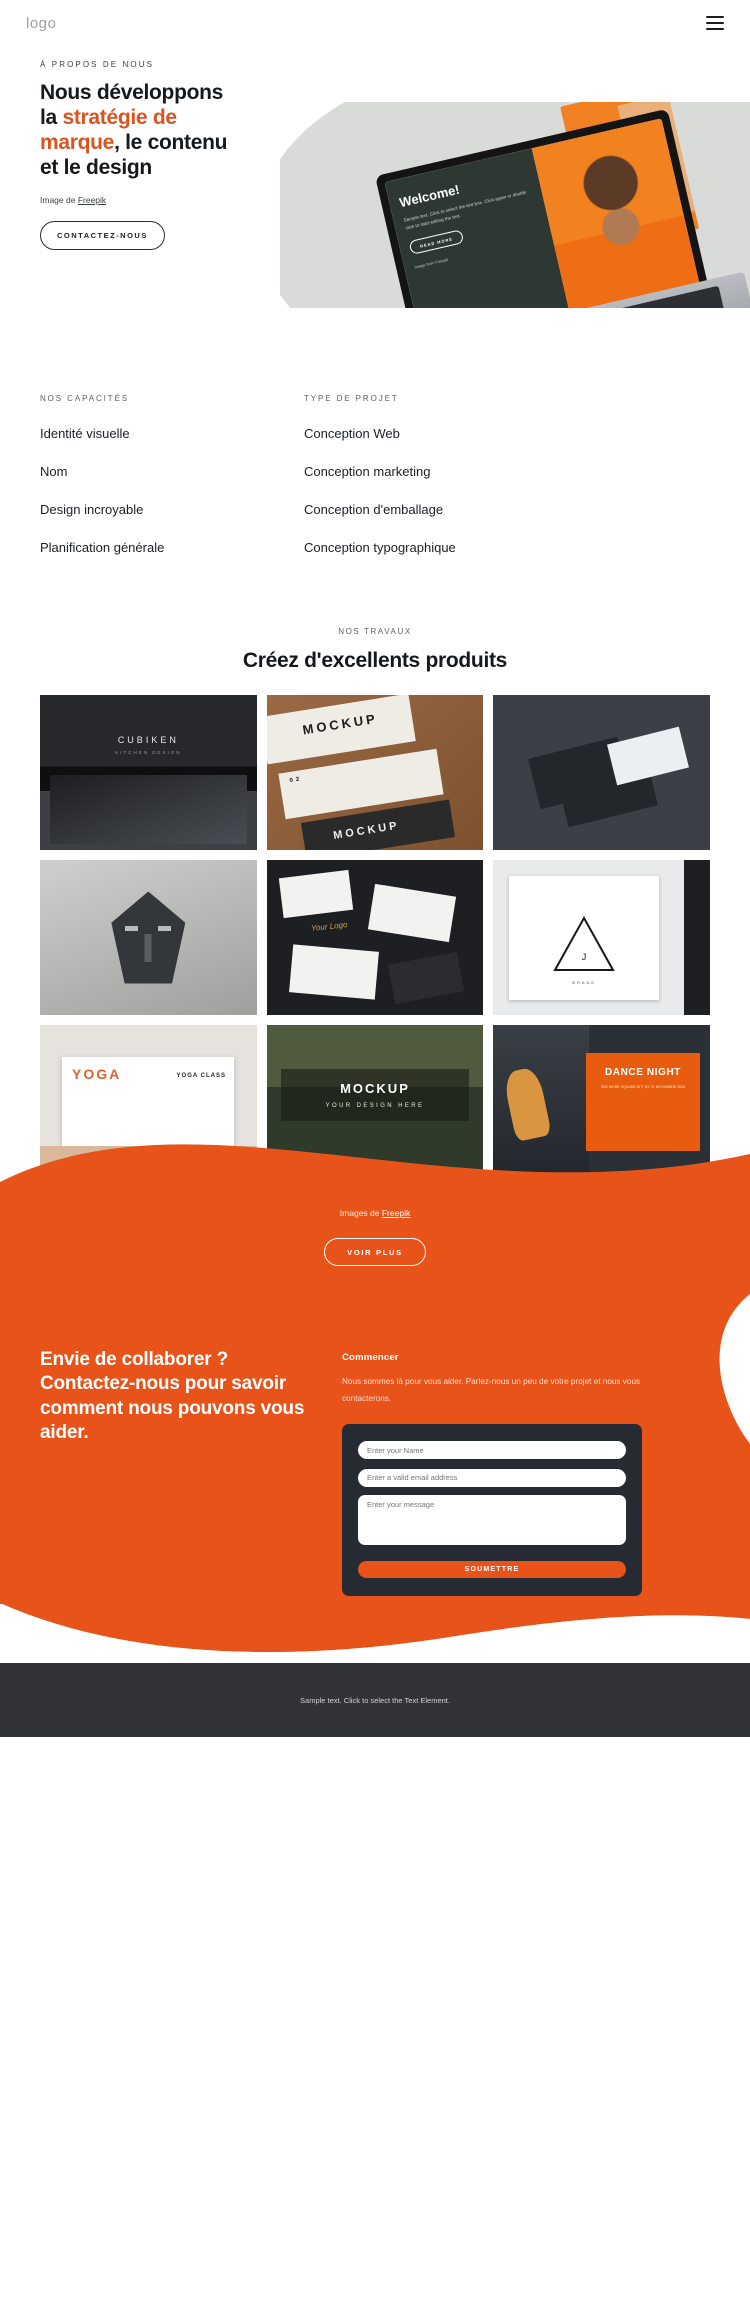 Image resolution: width=750 pixels, height=2321 pixels. What do you see at coordinates (135, 200) in the screenshot?
I see `hero-image-credit: Image de Freepik` at bounding box center [135, 200].